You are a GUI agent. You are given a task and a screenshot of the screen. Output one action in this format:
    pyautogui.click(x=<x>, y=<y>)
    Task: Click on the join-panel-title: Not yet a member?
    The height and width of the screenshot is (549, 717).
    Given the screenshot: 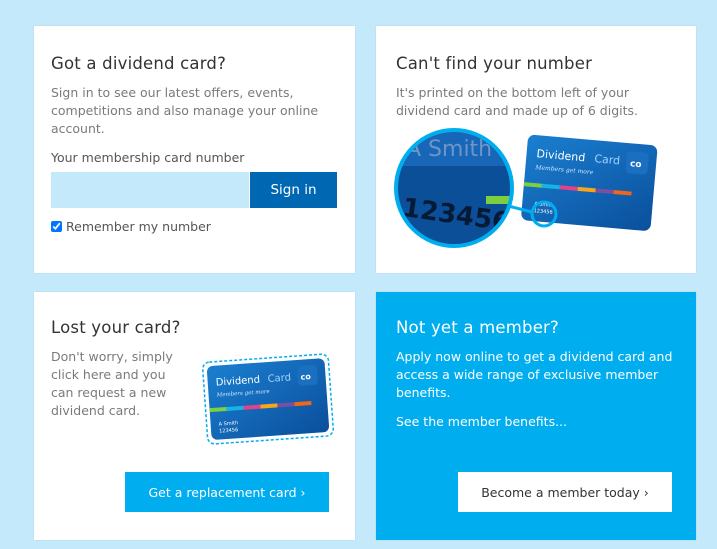 What is the action you would take?
    pyautogui.click(x=478, y=327)
    